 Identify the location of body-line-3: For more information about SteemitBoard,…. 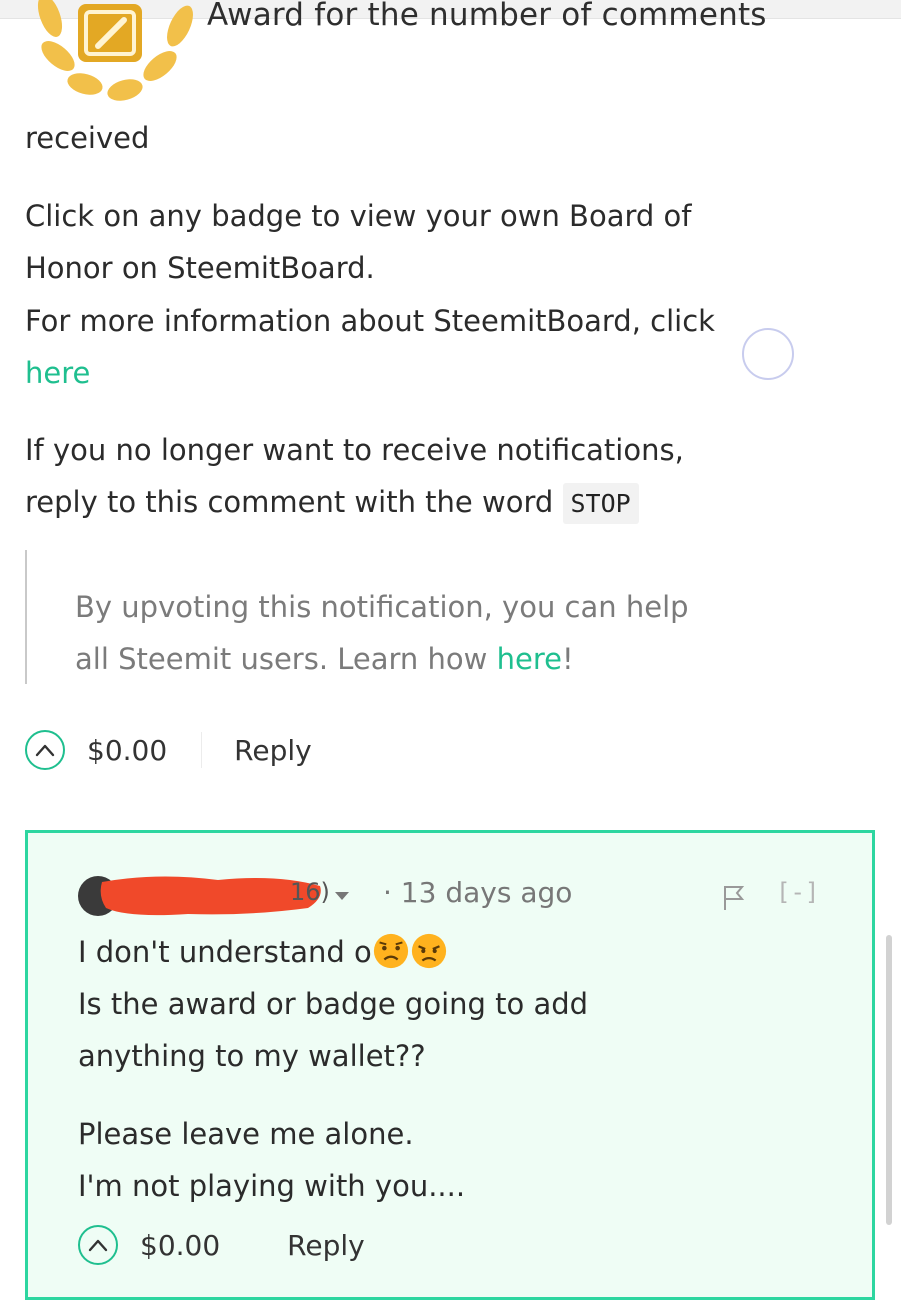
(370, 321).